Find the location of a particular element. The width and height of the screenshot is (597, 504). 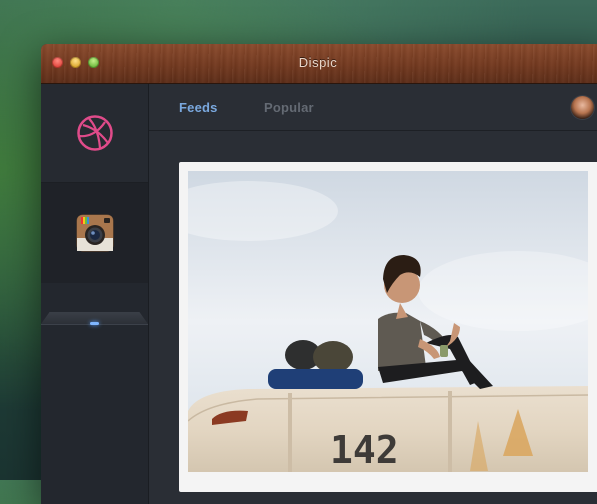

sidebar-item-instagram is located at coordinates (94, 233).